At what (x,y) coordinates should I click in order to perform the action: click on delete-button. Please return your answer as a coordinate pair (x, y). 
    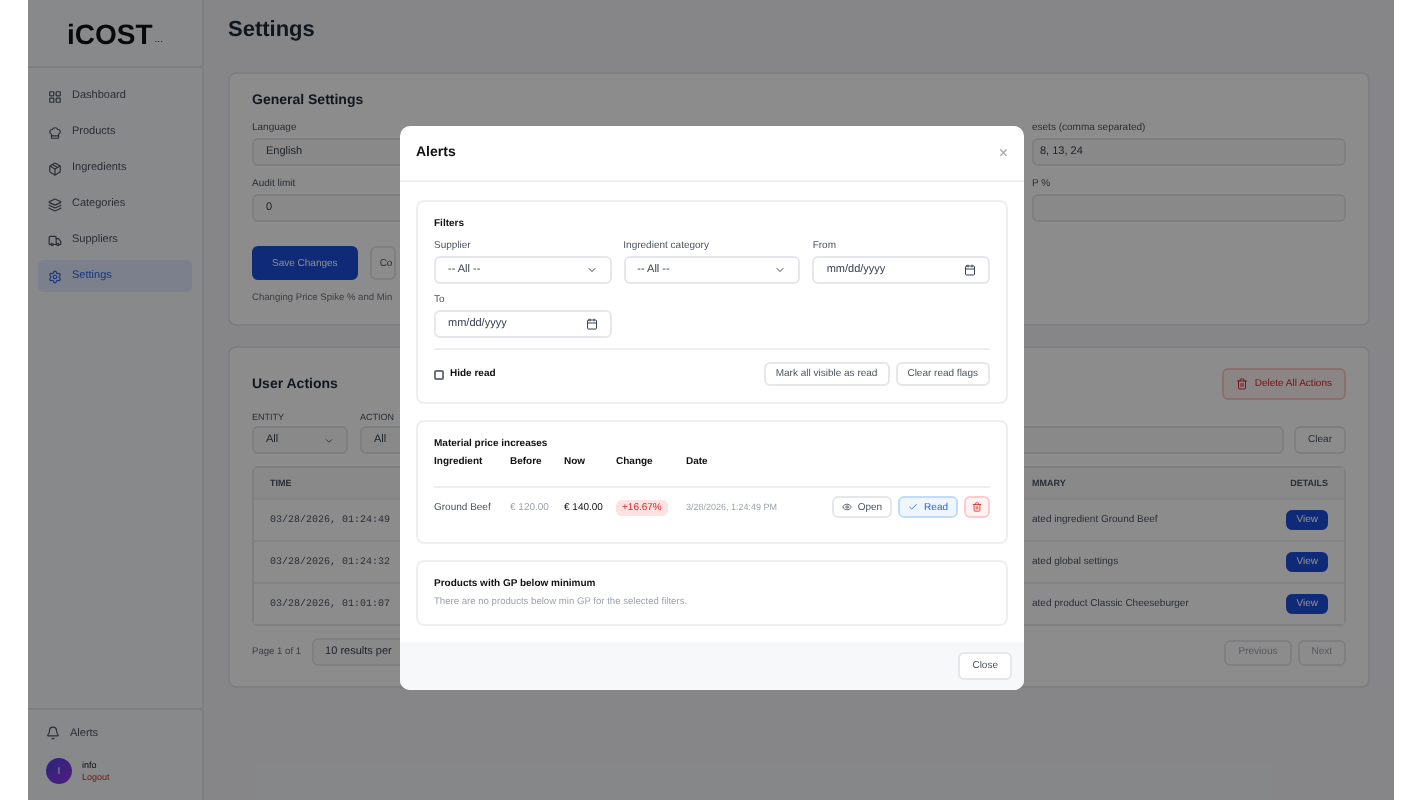
    Looking at the image, I should click on (977, 507).